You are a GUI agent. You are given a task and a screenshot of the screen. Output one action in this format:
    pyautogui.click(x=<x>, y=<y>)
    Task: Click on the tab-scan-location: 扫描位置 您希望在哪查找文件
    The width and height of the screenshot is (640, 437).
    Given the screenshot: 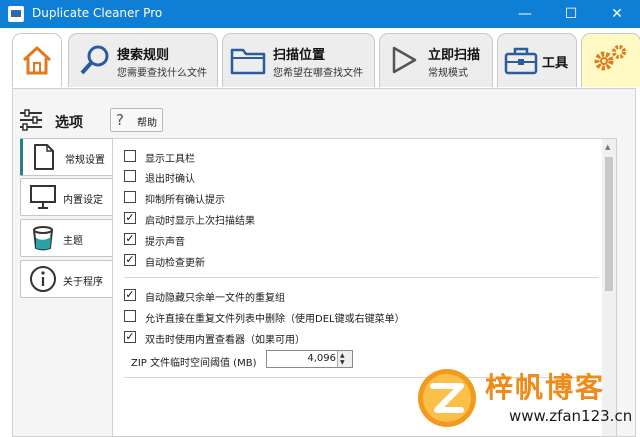 What is the action you would take?
    pyautogui.click(x=298, y=60)
    